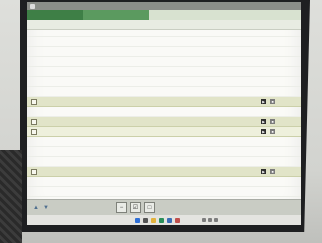 The image size is (322, 243). Describe the element at coordinates (157, 220) in the screenshot. I see `taskbar-apps` at that location.